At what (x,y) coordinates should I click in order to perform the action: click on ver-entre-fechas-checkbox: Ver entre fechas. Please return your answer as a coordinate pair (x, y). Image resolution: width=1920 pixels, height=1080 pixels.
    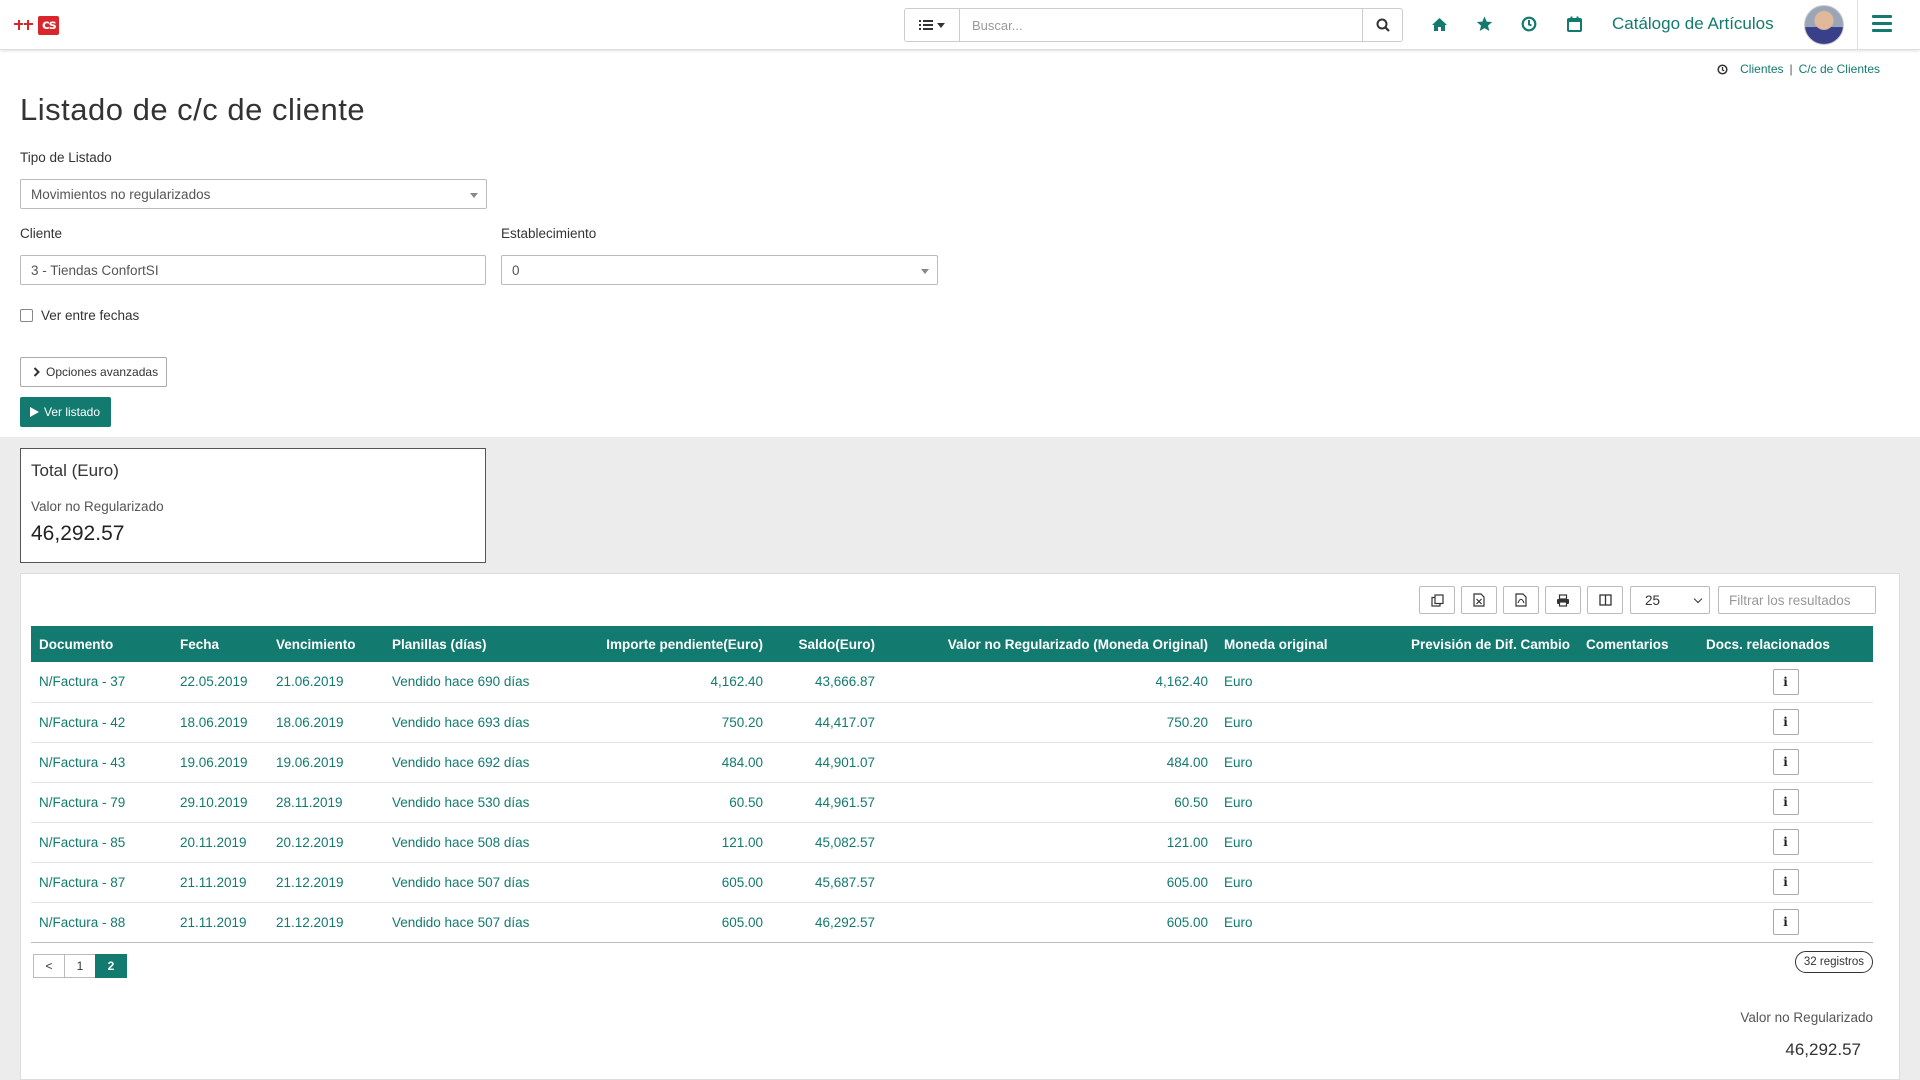
    Looking at the image, I should click on (79, 315).